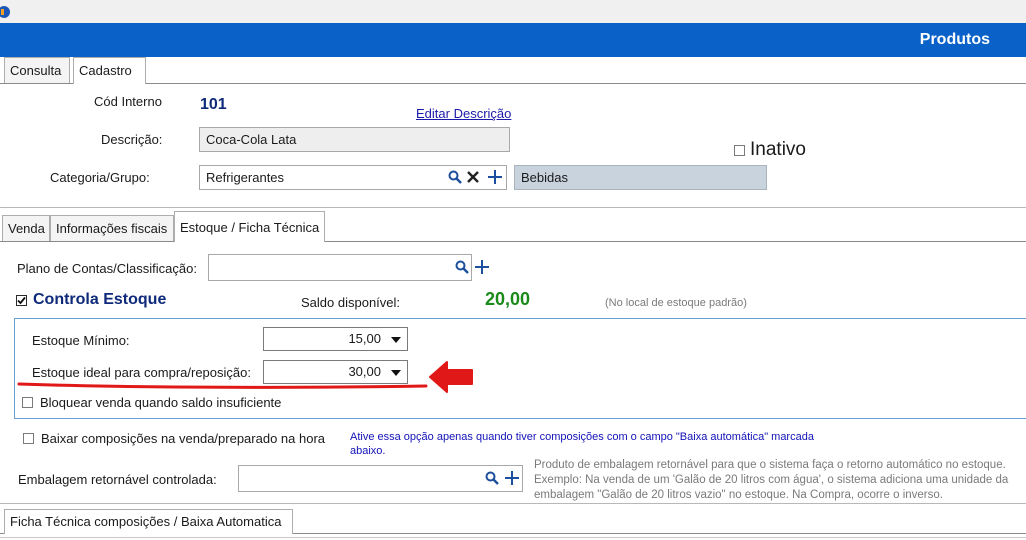 This screenshot has height=540, width=1026. Describe the element at coordinates (128, 101) in the screenshot. I see `cod-interno-label: Cód Interno` at that location.